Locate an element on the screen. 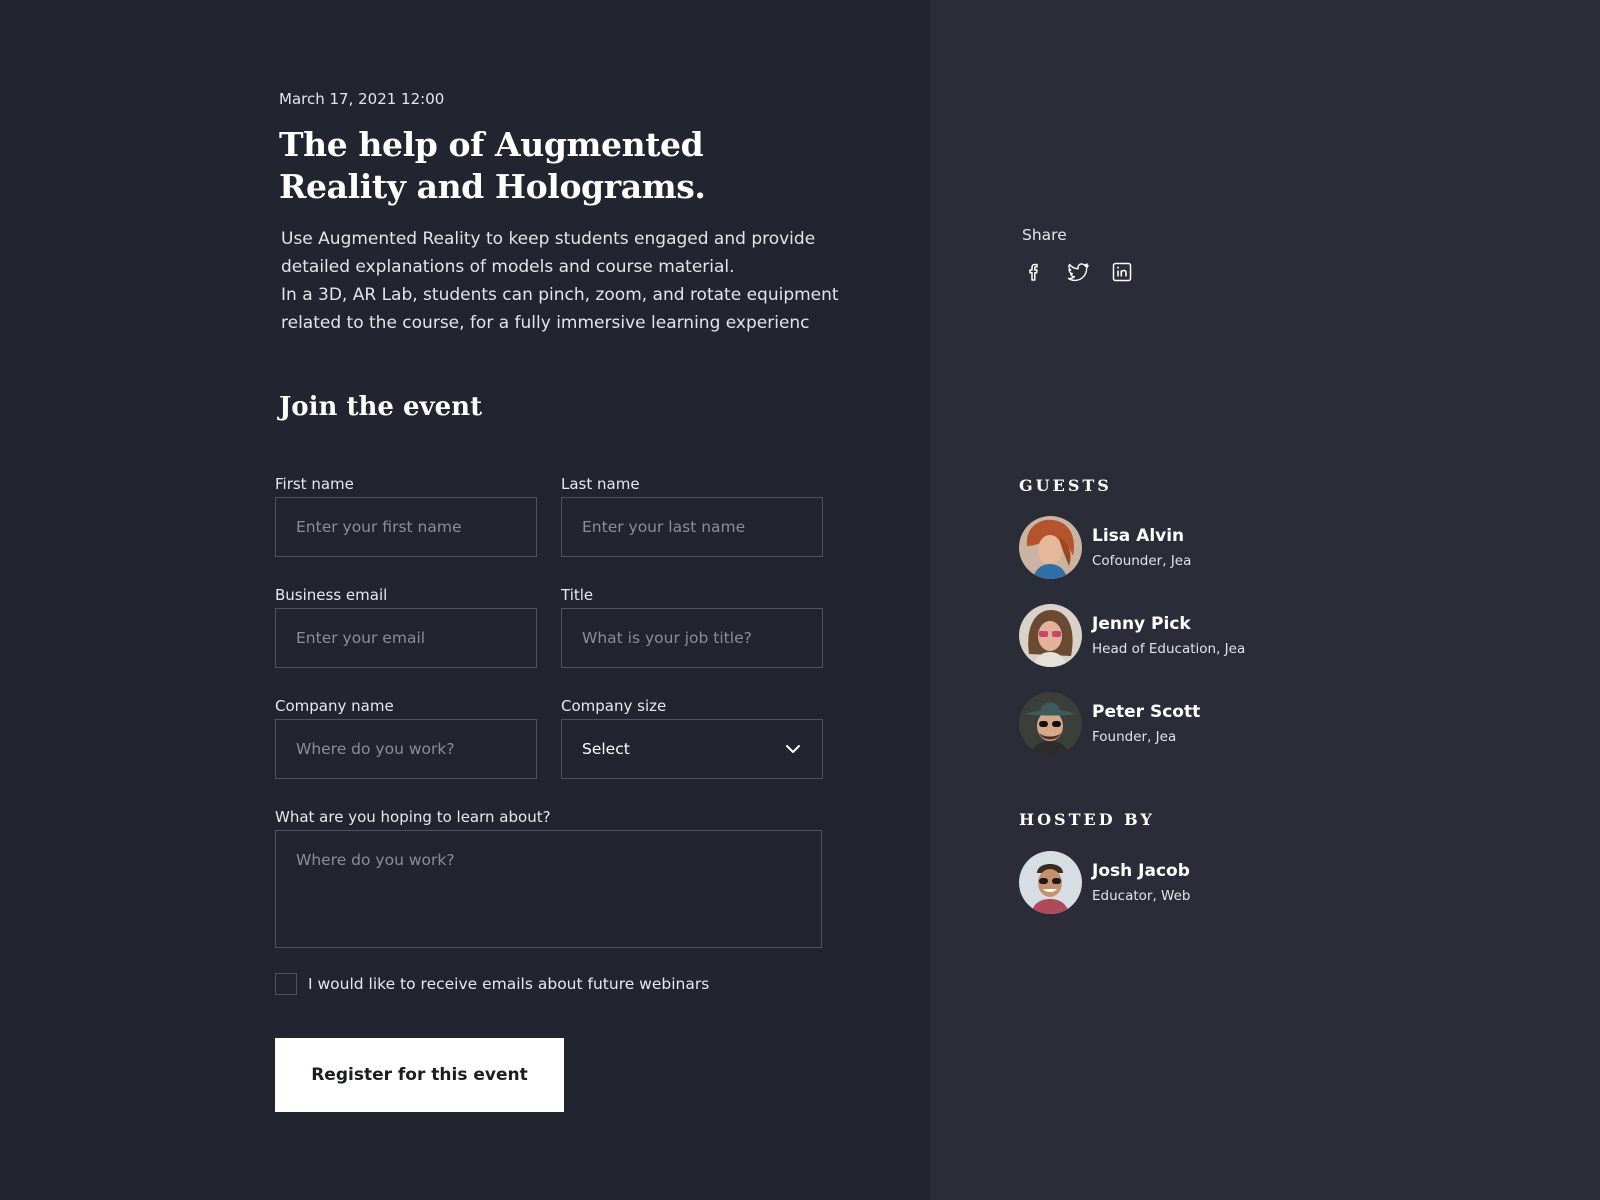 This screenshot has width=1600, height=1200. guest-name: Lisa Alvin is located at coordinates (1138, 536).